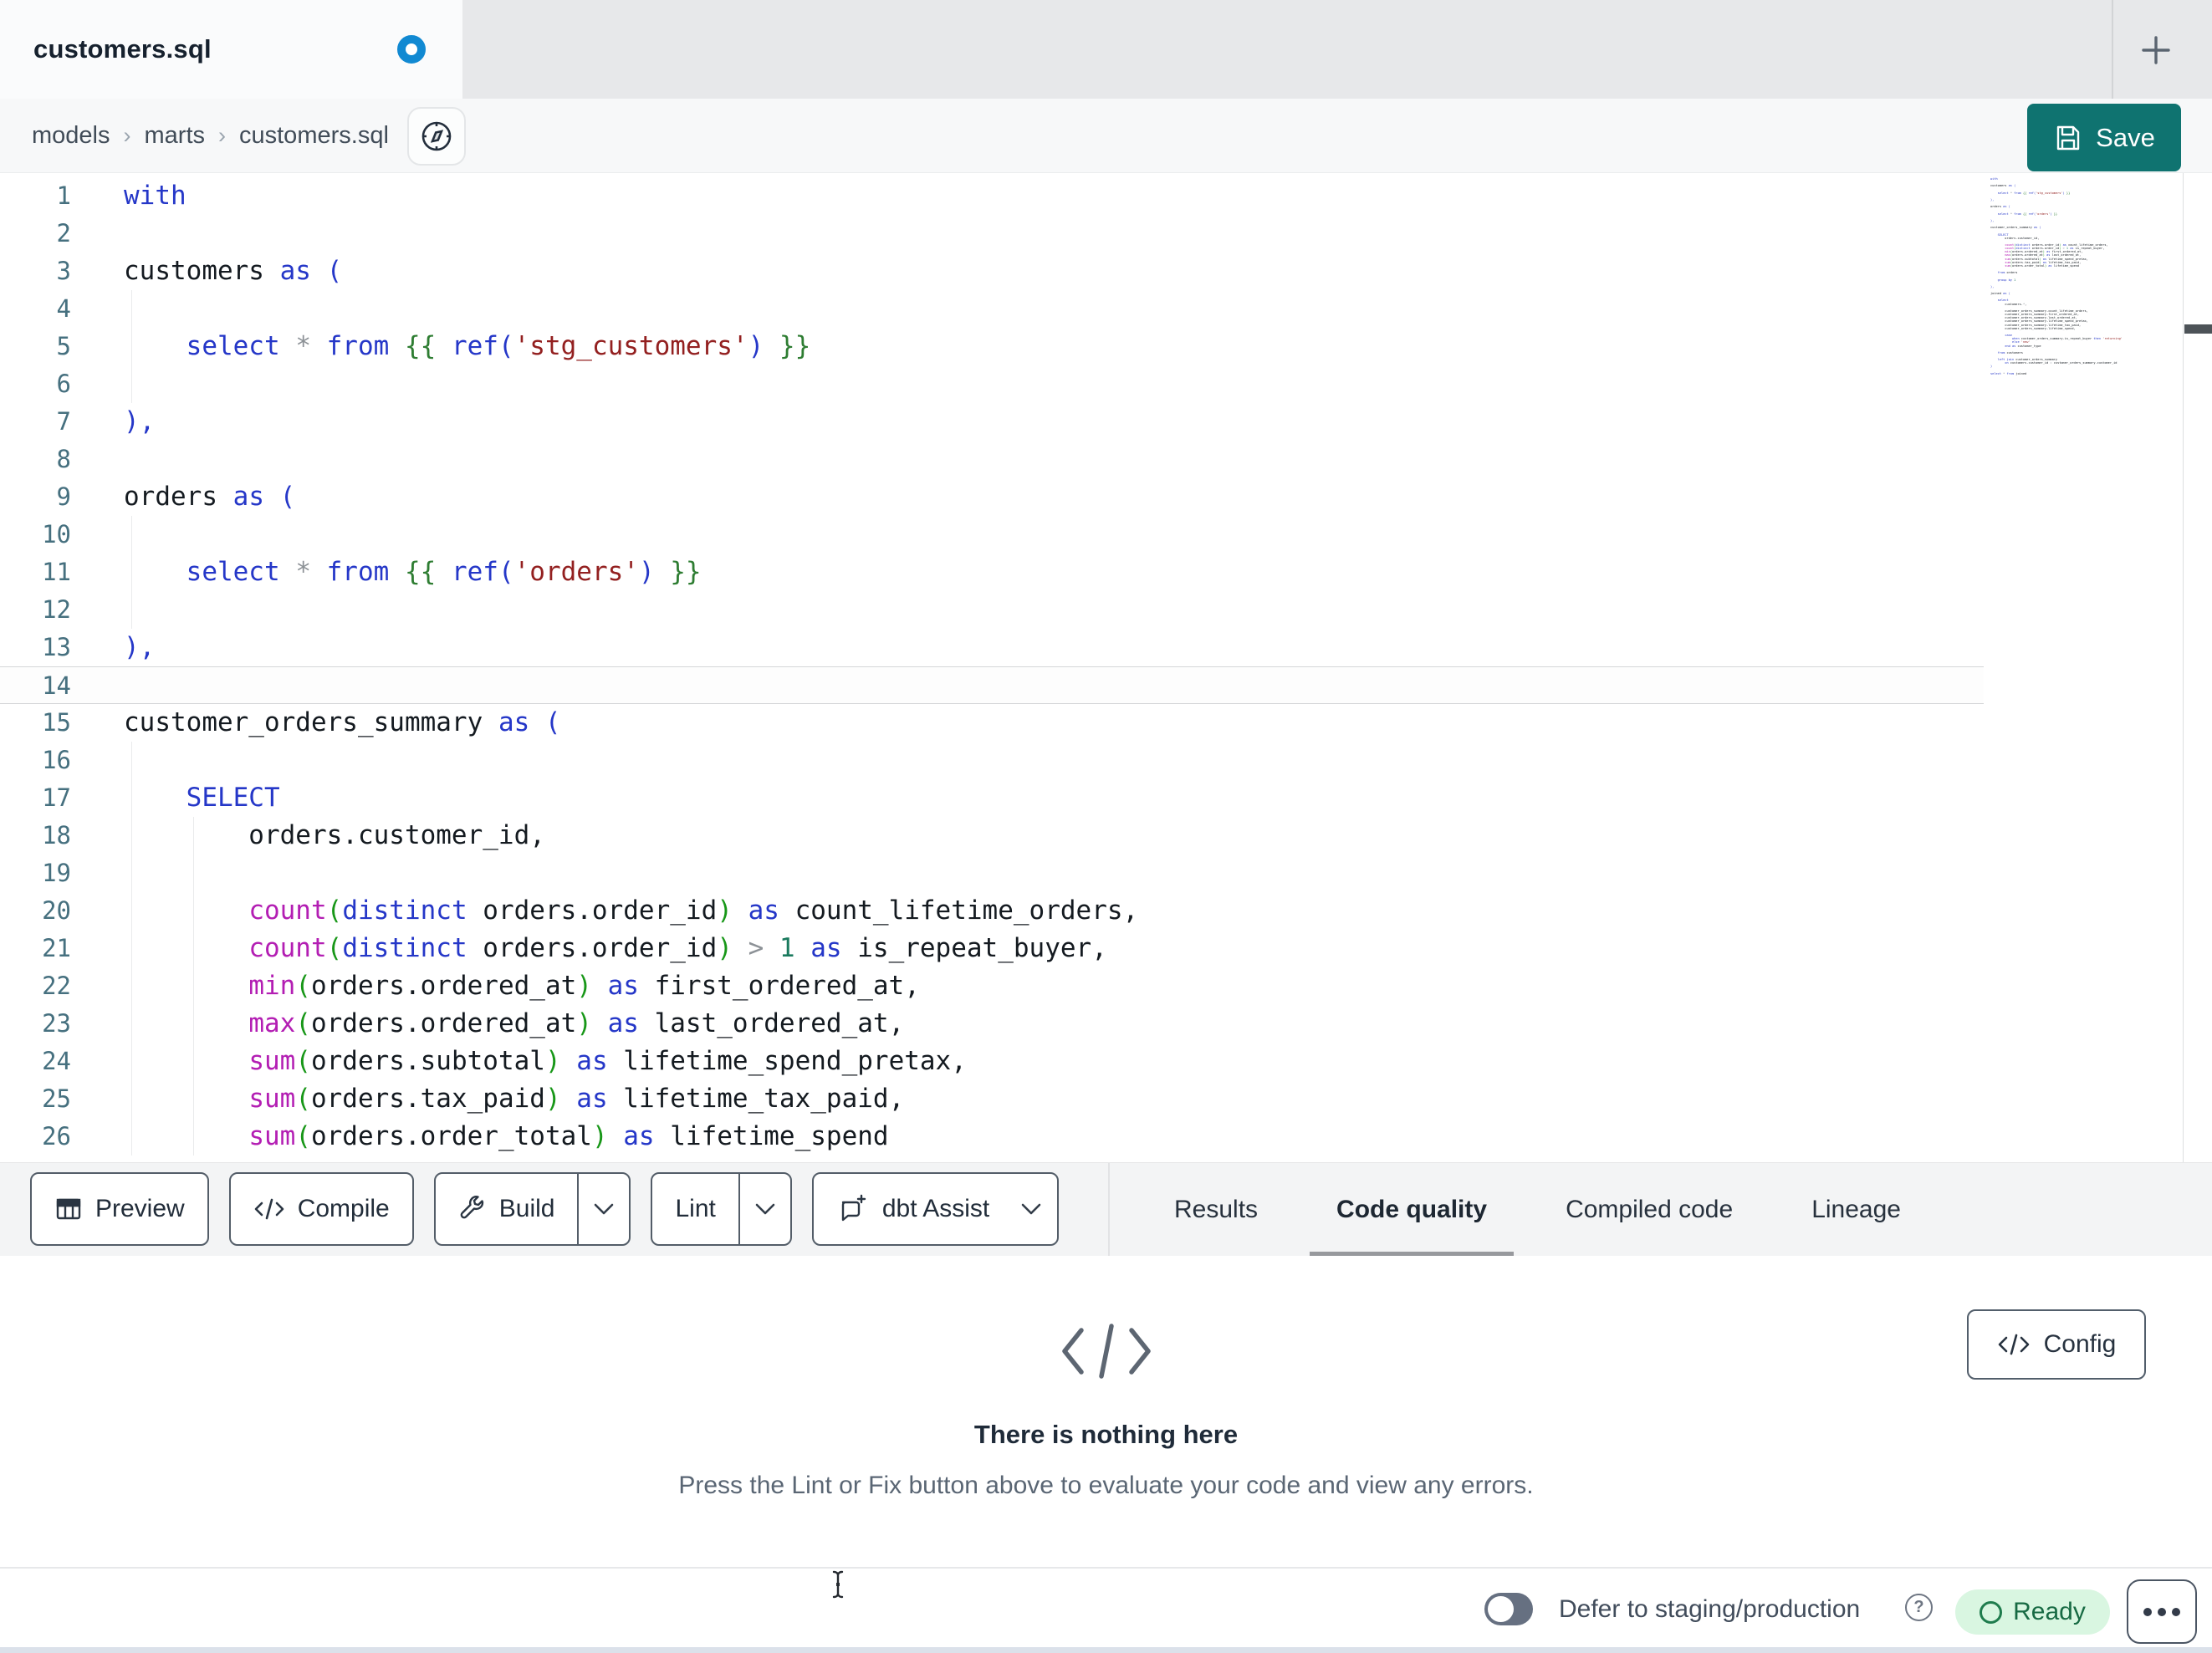  Describe the element at coordinates (57, 986) in the screenshot. I see `line-number: 22` at that location.